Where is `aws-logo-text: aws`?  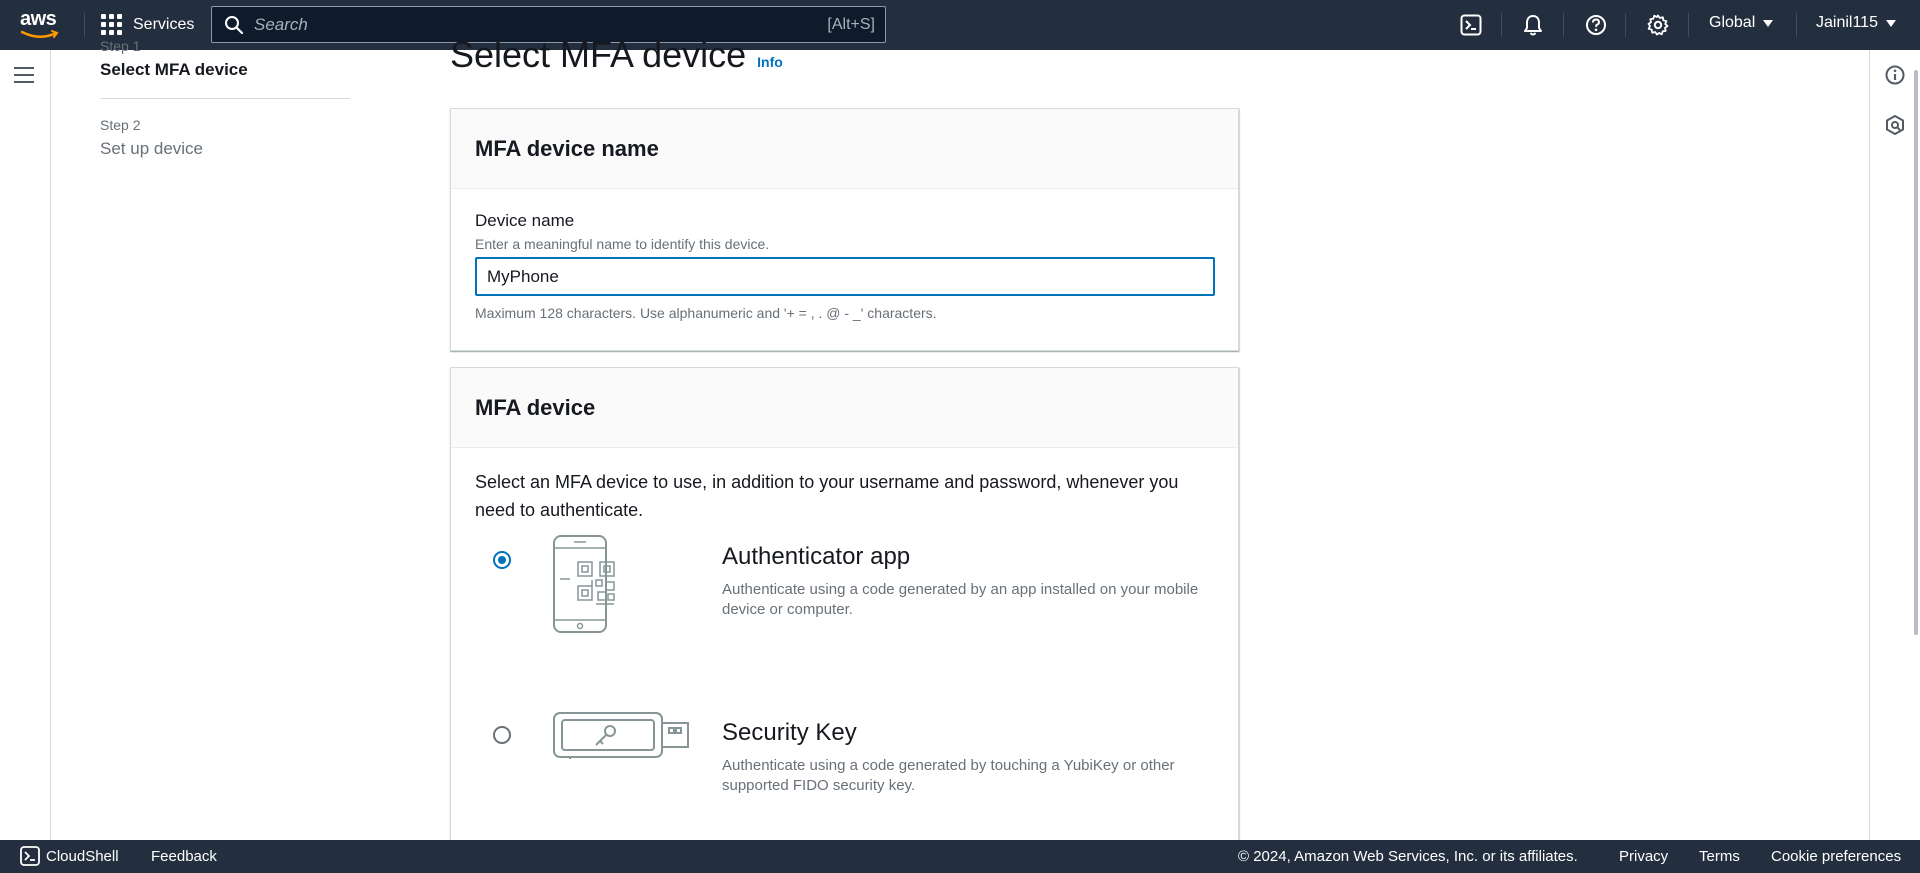
aws-logo-text: aws is located at coordinates (38, 19).